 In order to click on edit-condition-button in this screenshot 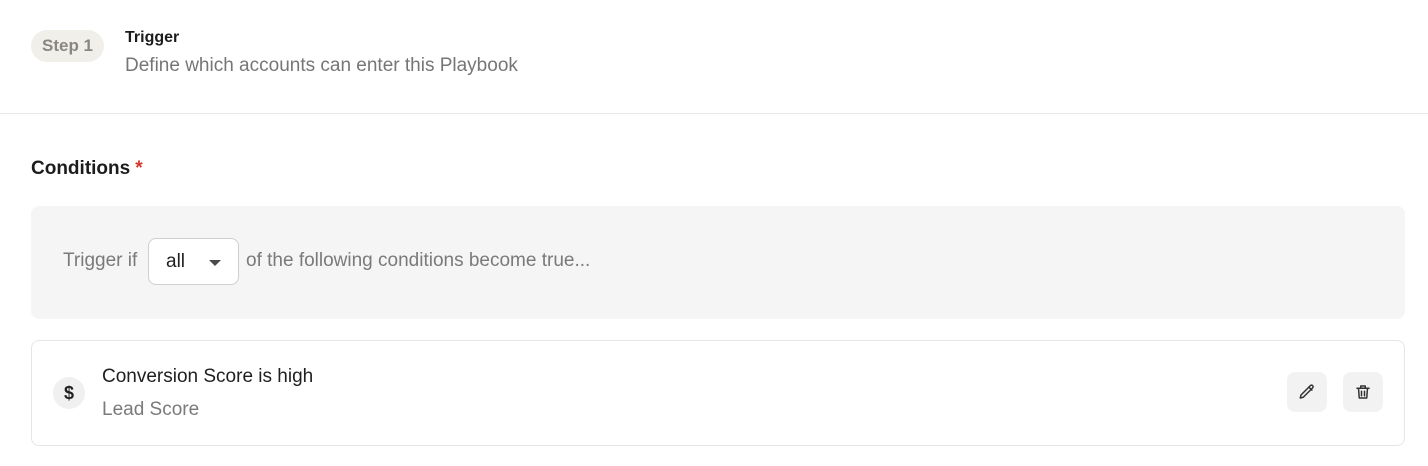, I will do `click(1307, 392)`.